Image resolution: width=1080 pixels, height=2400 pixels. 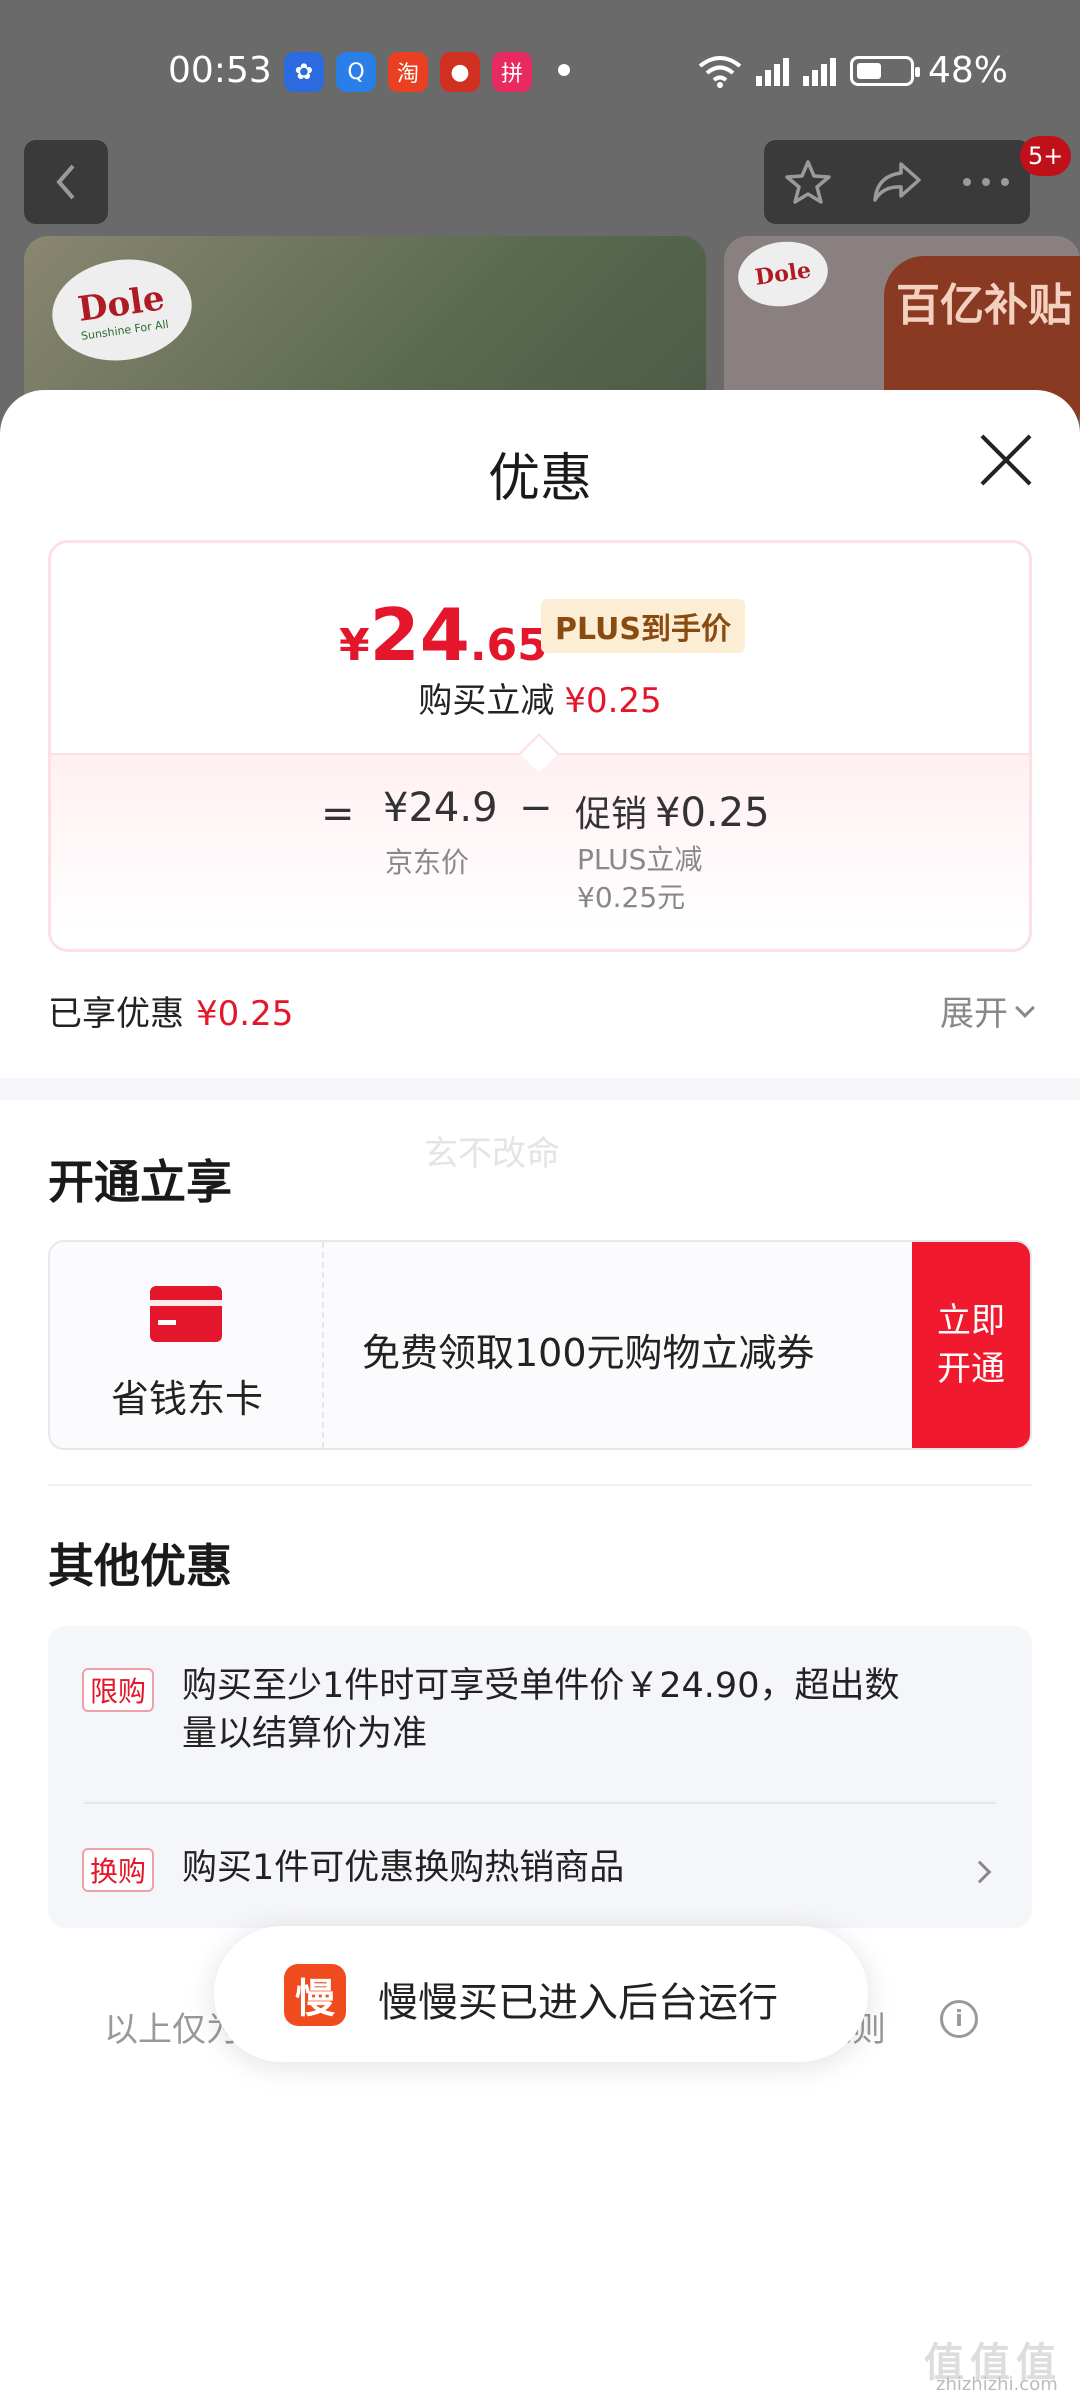 I want to click on chevron-right-icon, so click(x=980, y=1872).